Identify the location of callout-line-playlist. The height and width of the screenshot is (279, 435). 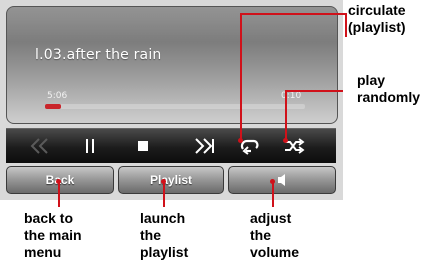
(164, 194).